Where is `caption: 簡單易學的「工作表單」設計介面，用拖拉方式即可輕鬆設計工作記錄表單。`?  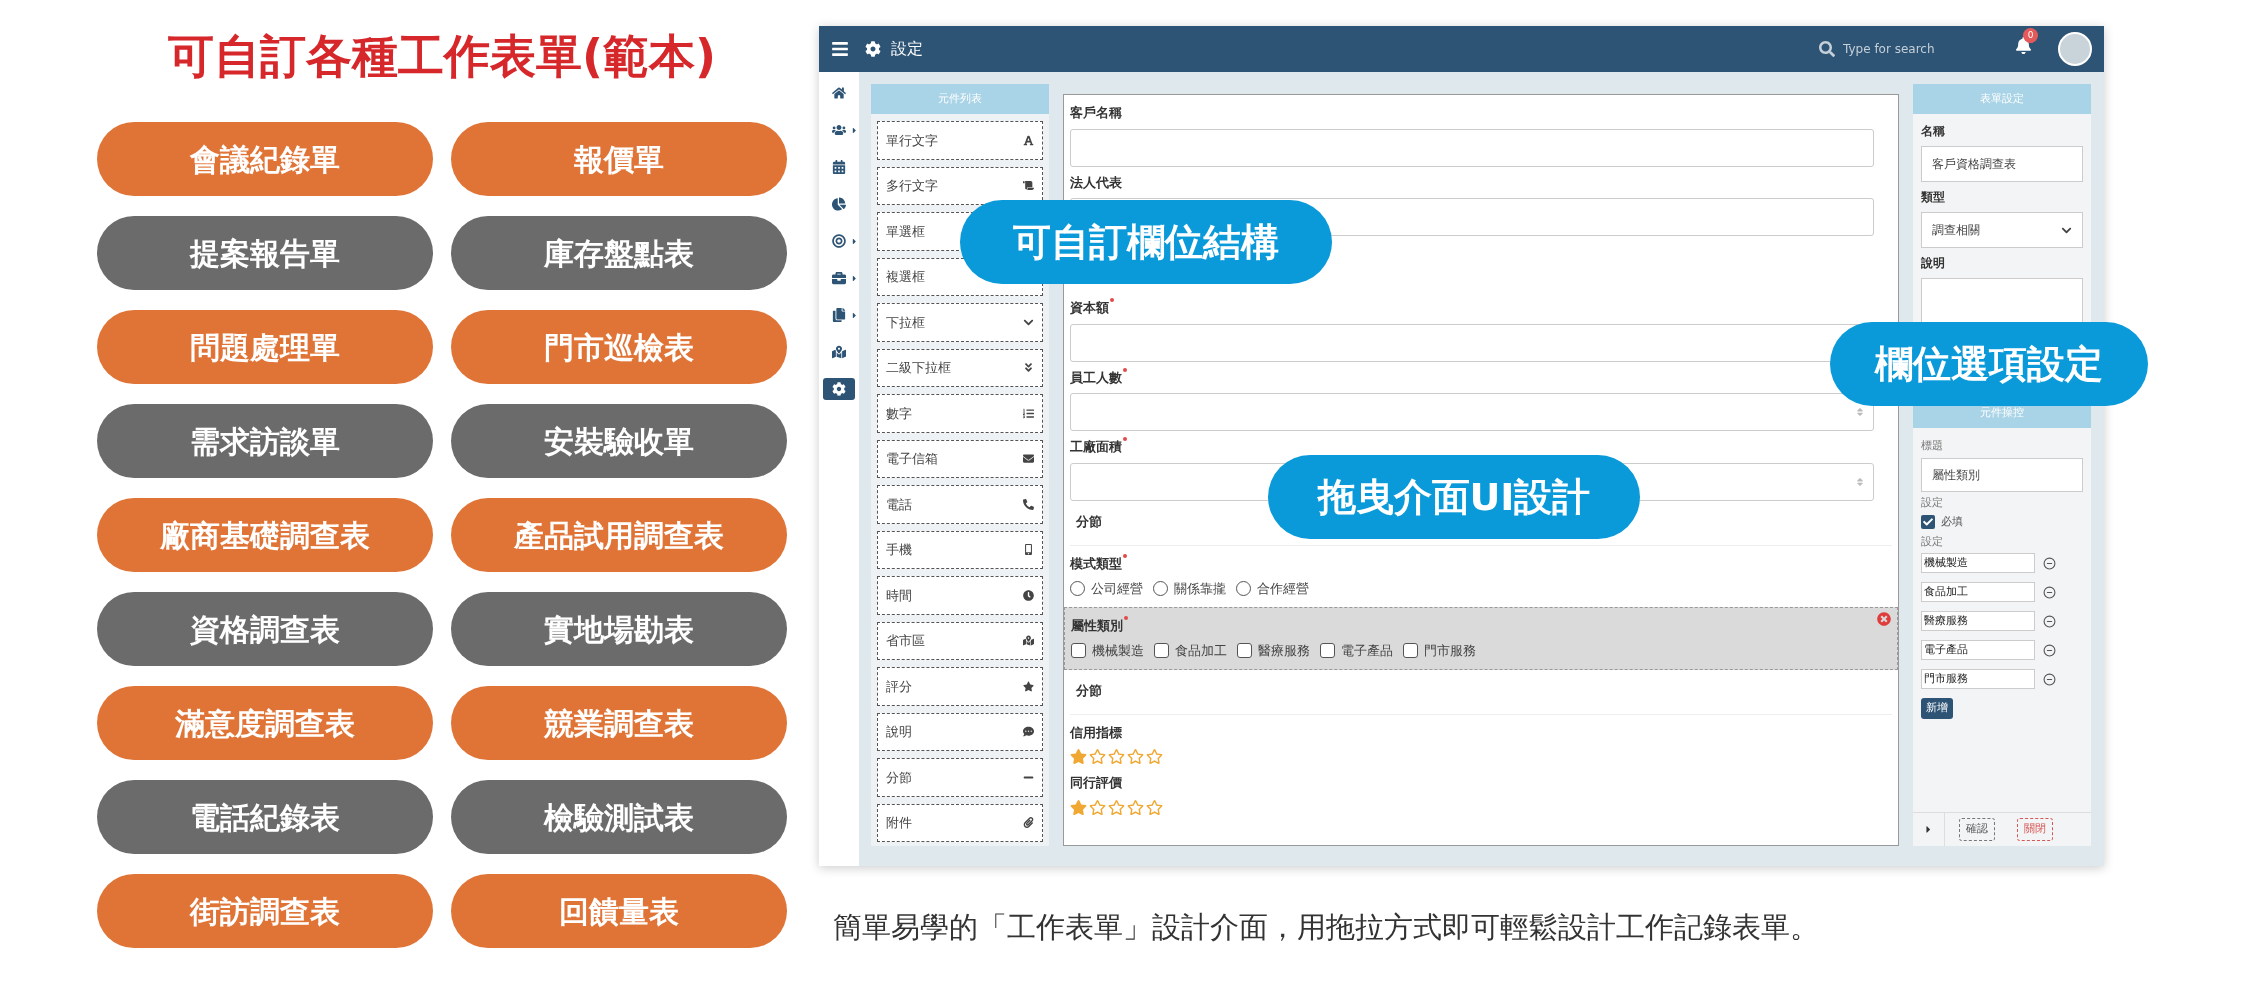
caption: 簡單易學的「工作表單」設計介面，用拖拉方式即可輕鬆設計工作記錄表單。 is located at coordinates (1326, 927).